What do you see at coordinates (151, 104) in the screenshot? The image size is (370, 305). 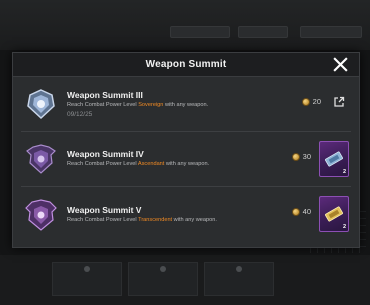 I see `achievement-level: Sovereign` at bounding box center [151, 104].